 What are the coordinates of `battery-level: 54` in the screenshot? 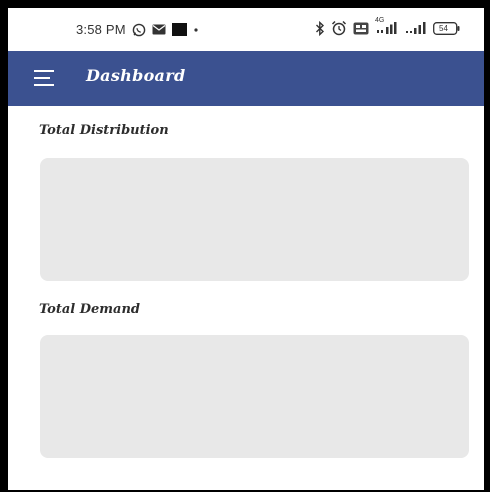 It's located at (443, 28).